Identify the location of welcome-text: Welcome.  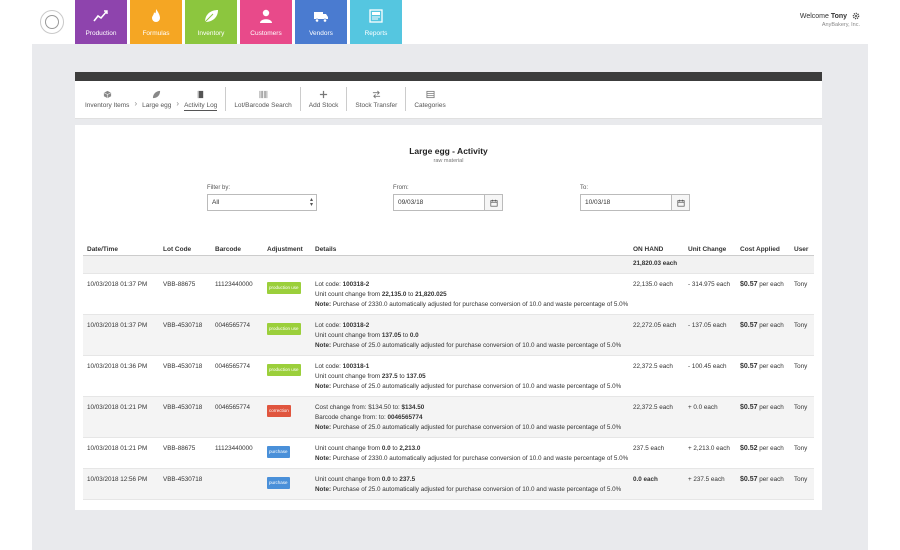
(814, 16).